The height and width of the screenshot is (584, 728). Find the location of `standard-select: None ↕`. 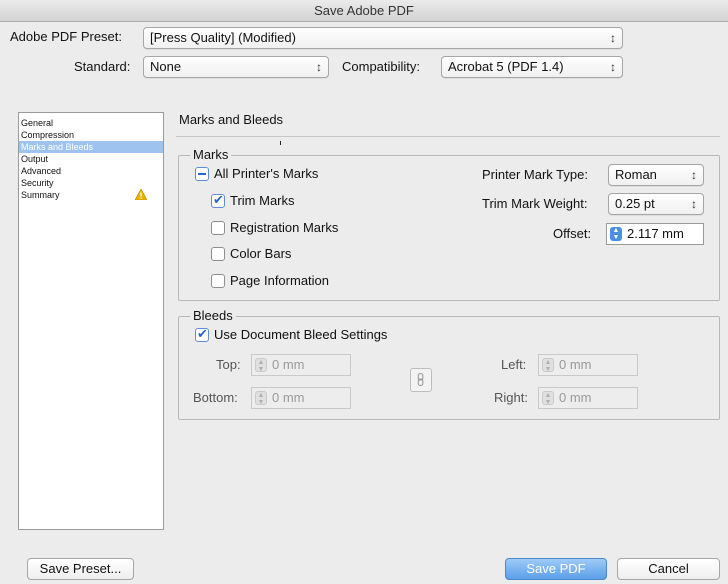

standard-select: None ↕ is located at coordinates (236, 67).